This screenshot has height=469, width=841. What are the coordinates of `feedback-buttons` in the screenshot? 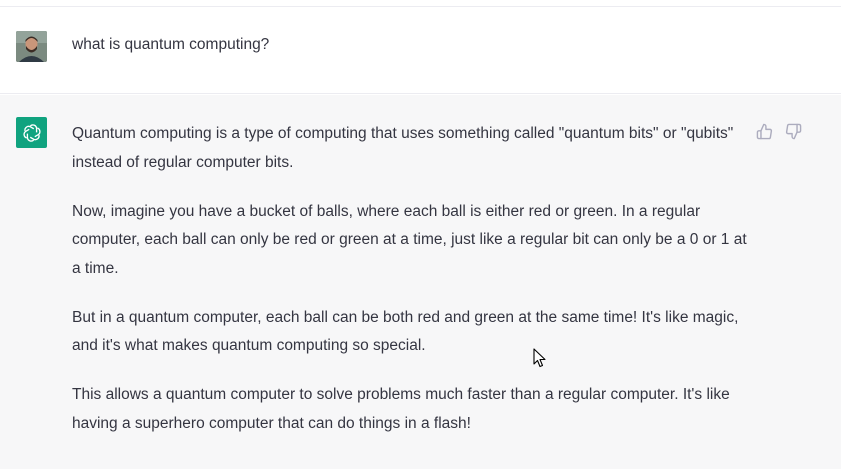 It's located at (779, 131).